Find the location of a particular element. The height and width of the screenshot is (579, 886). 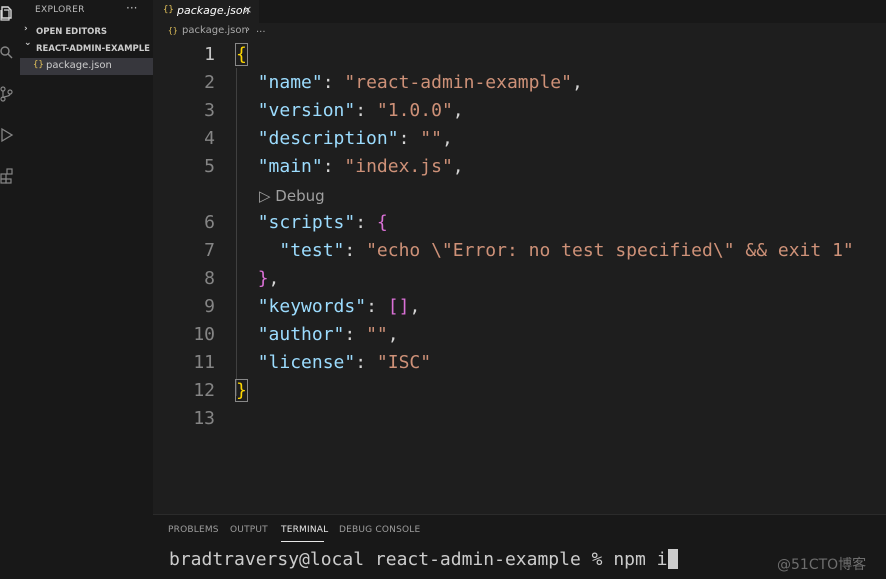

debug-codelens: ▷ Debug is located at coordinates (292, 196).